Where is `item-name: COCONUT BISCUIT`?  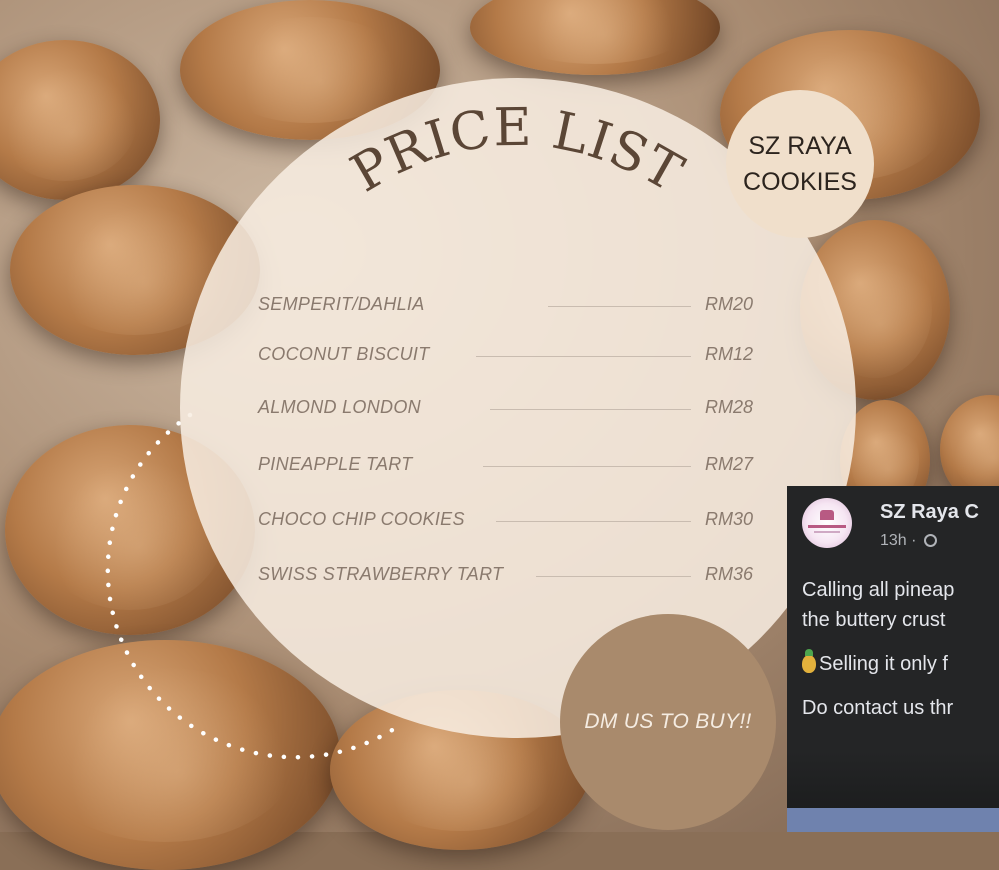
item-name: COCONUT BISCUIT is located at coordinates (344, 354).